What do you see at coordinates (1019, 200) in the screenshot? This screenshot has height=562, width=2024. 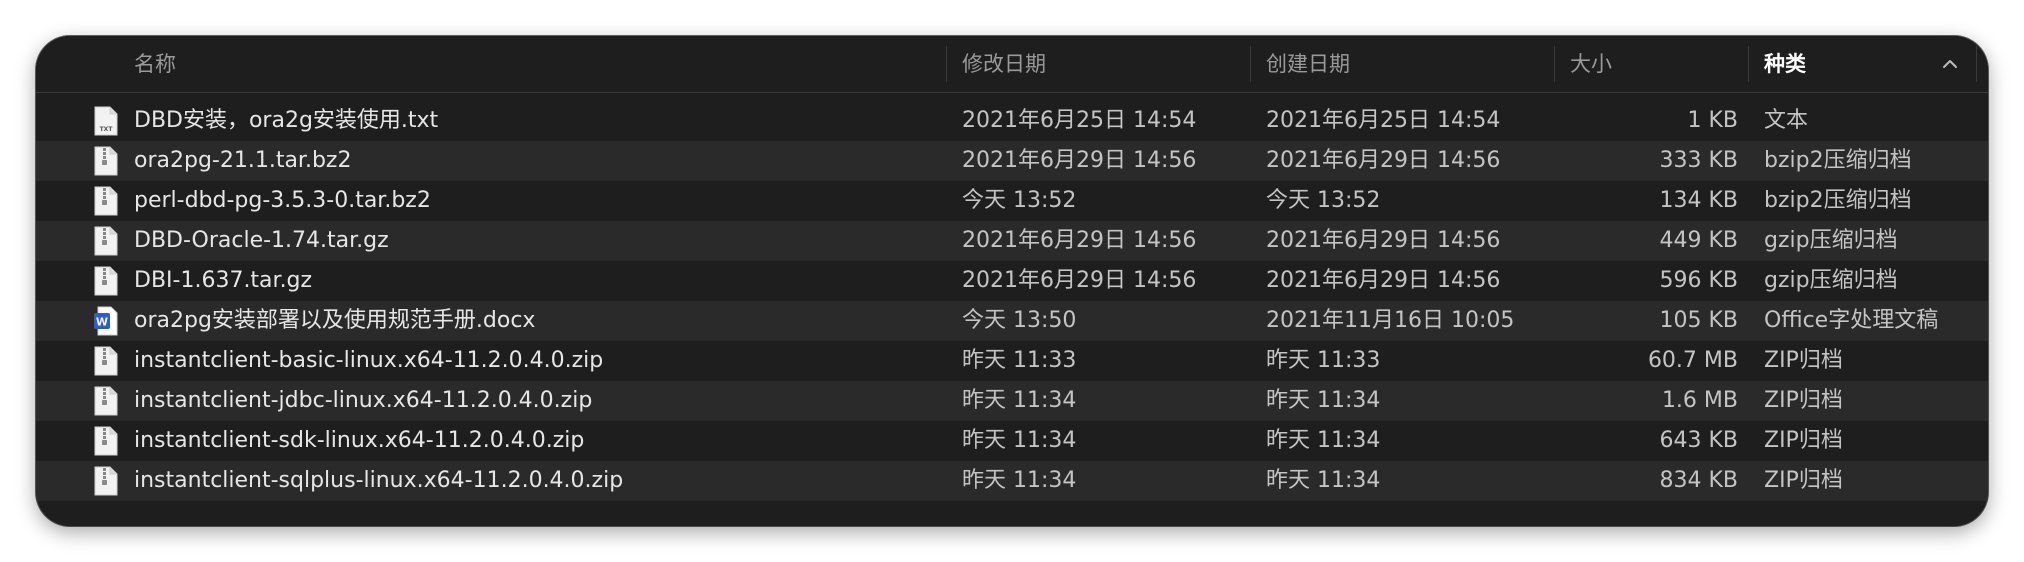 I see `file-modified-date: 今天 13:52` at bounding box center [1019, 200].